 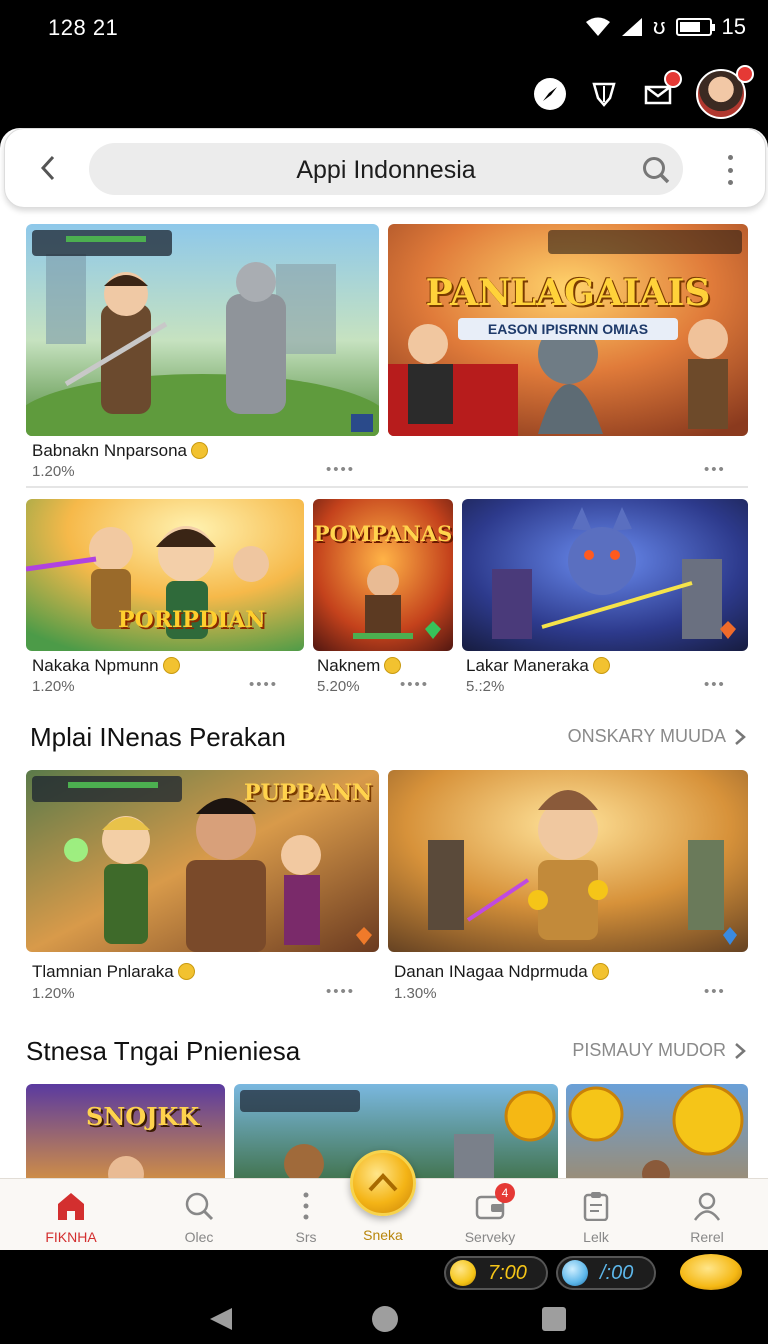 I want to click on search-input: Appi Indonnesia, so click(x=386, y=169).